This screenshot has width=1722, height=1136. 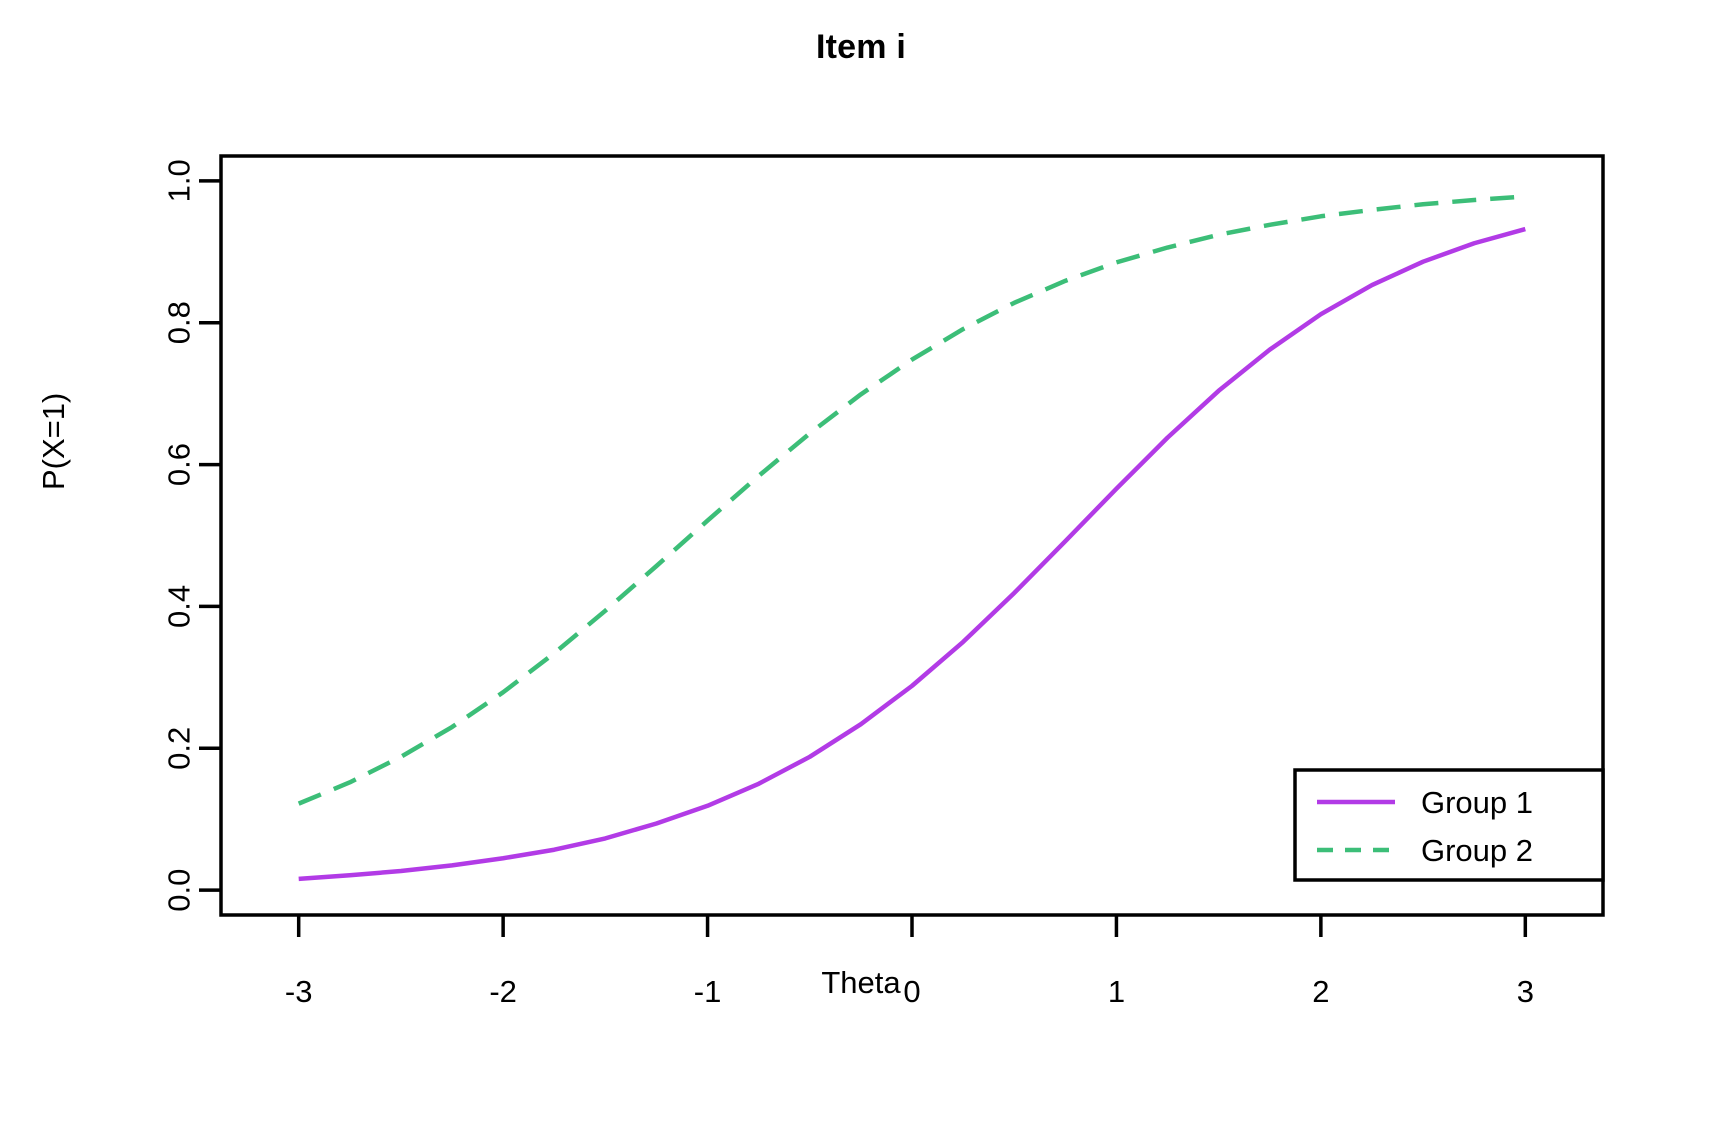 I want to click on y-tick-label: 0.8, so click(x=179, y=322).